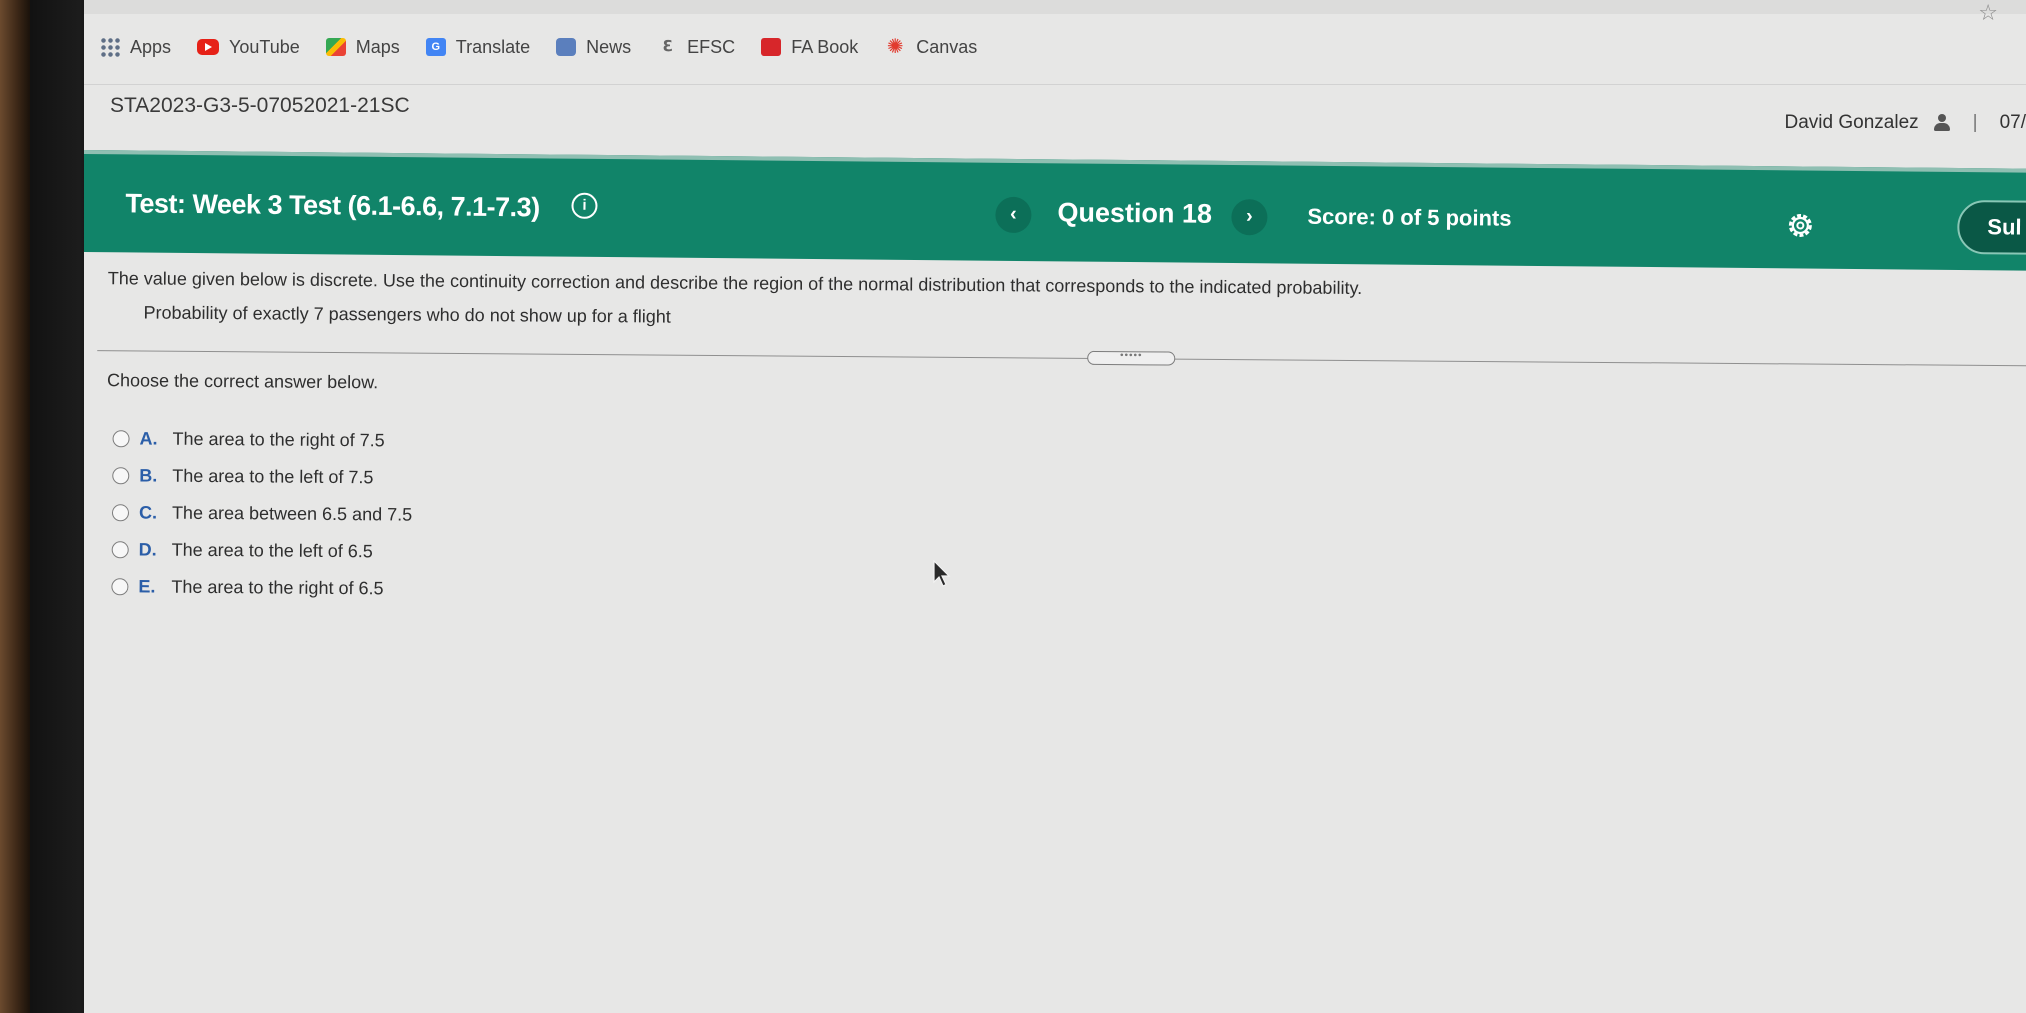 The height and width of the screenshot is (1013, 2026). What do you see at coordinates (148, 438) in the screenshot?
I see `option-letter: A.` at bounding box center [148, 438].